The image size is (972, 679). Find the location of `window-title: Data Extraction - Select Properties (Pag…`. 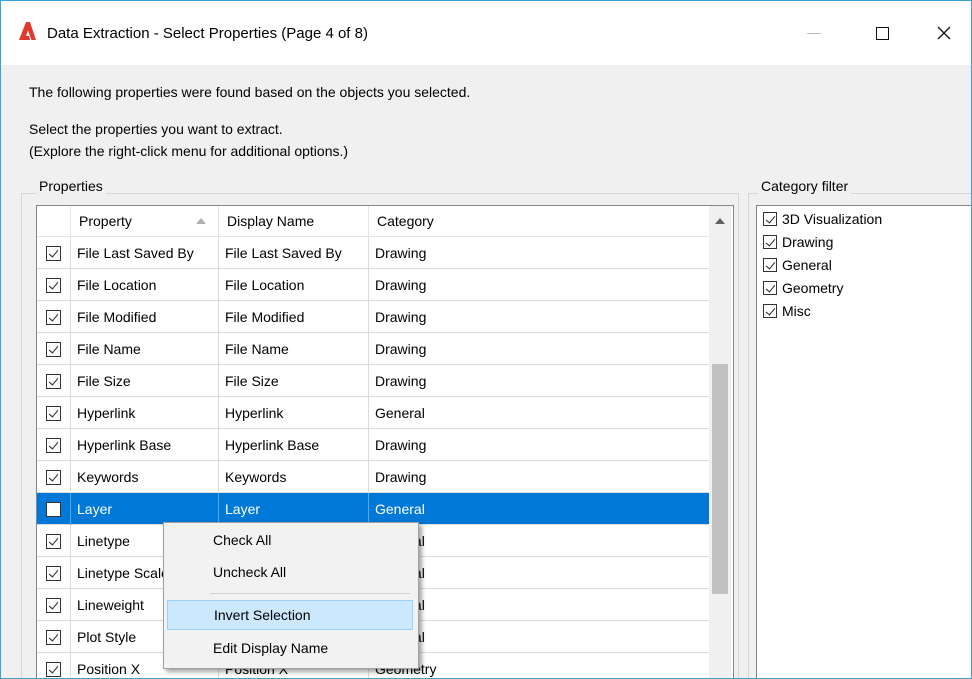

window-title: Data Extraction - Select Properties (Pag… is located at coordinates (207, 33).